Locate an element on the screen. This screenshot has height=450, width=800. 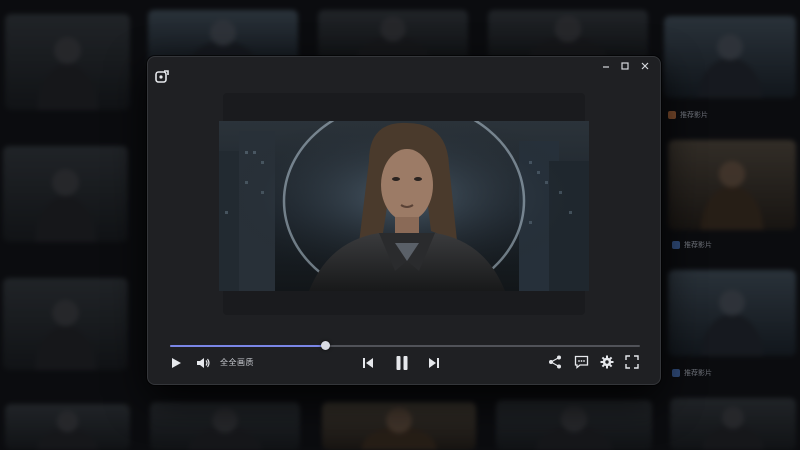
previous-button is located at coordinates (368, 363).